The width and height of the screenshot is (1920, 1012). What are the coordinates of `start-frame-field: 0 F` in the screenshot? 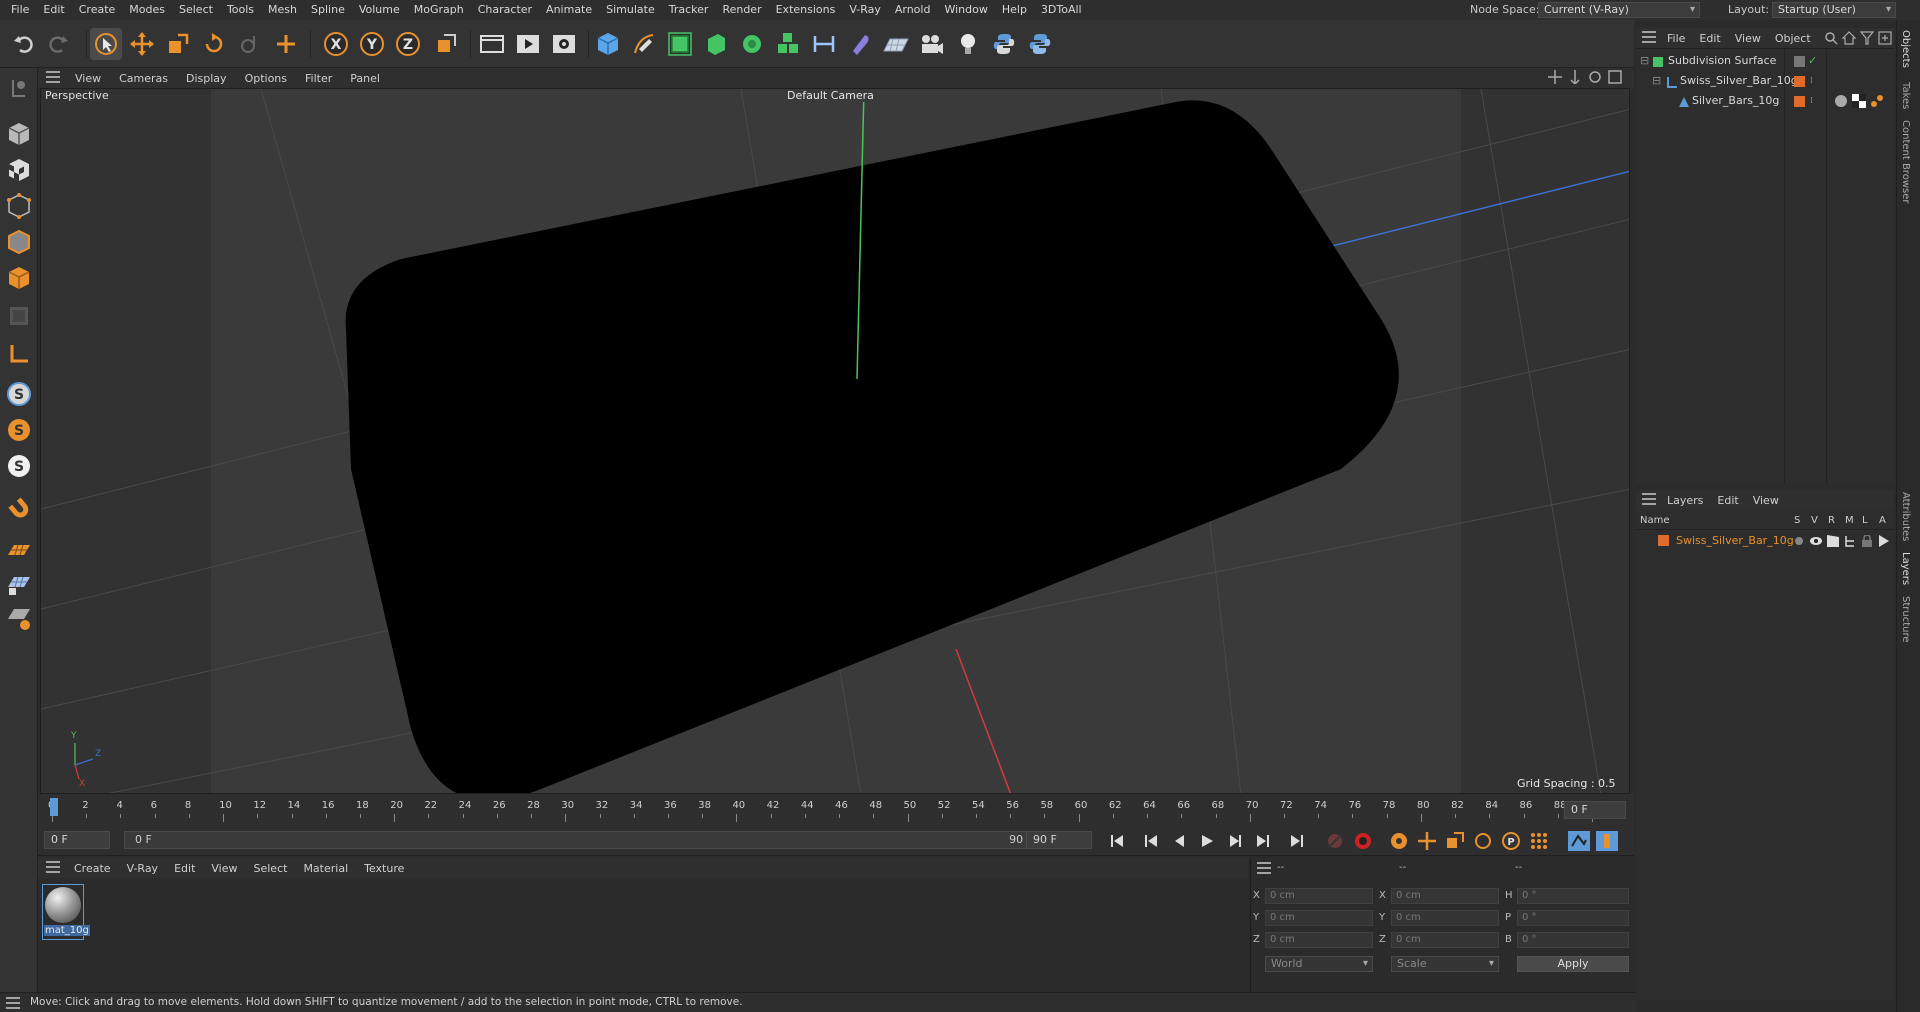 It's located at (77, 840).